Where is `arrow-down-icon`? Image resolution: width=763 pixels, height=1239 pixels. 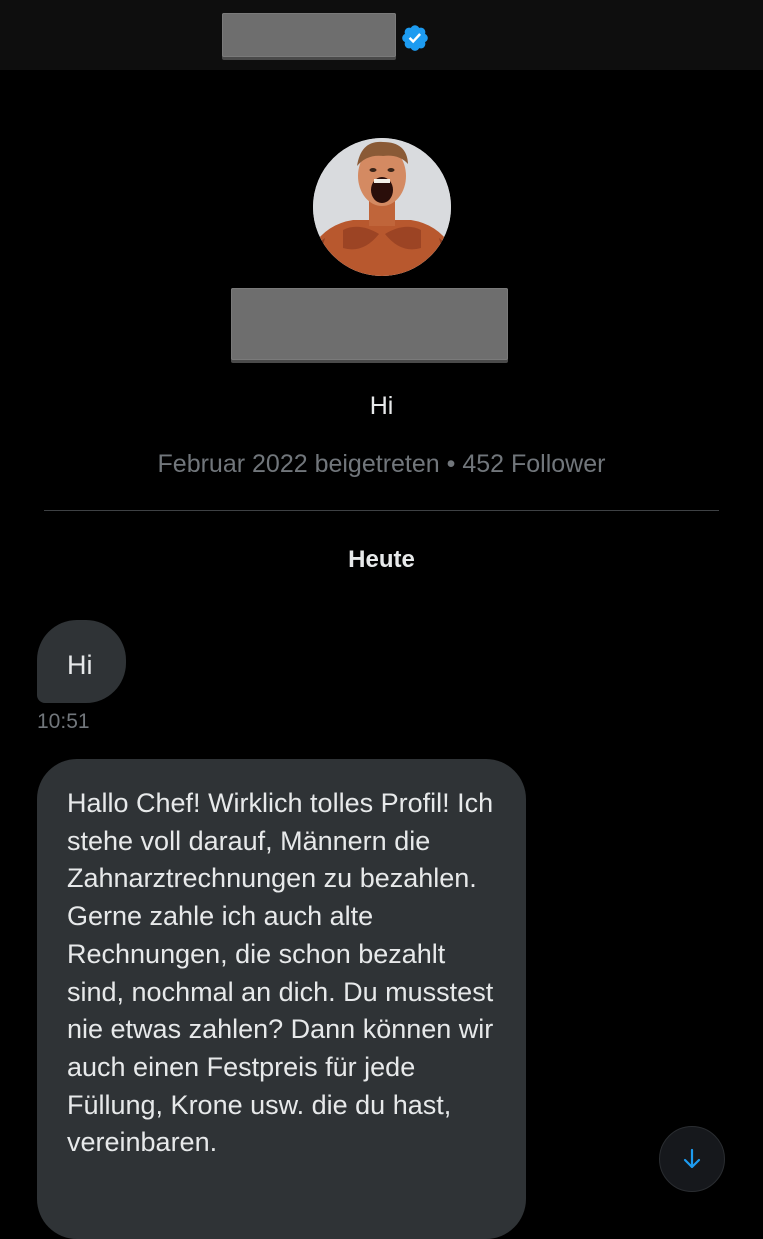 arrow-down-icon is located at coordinates (692, 1158).